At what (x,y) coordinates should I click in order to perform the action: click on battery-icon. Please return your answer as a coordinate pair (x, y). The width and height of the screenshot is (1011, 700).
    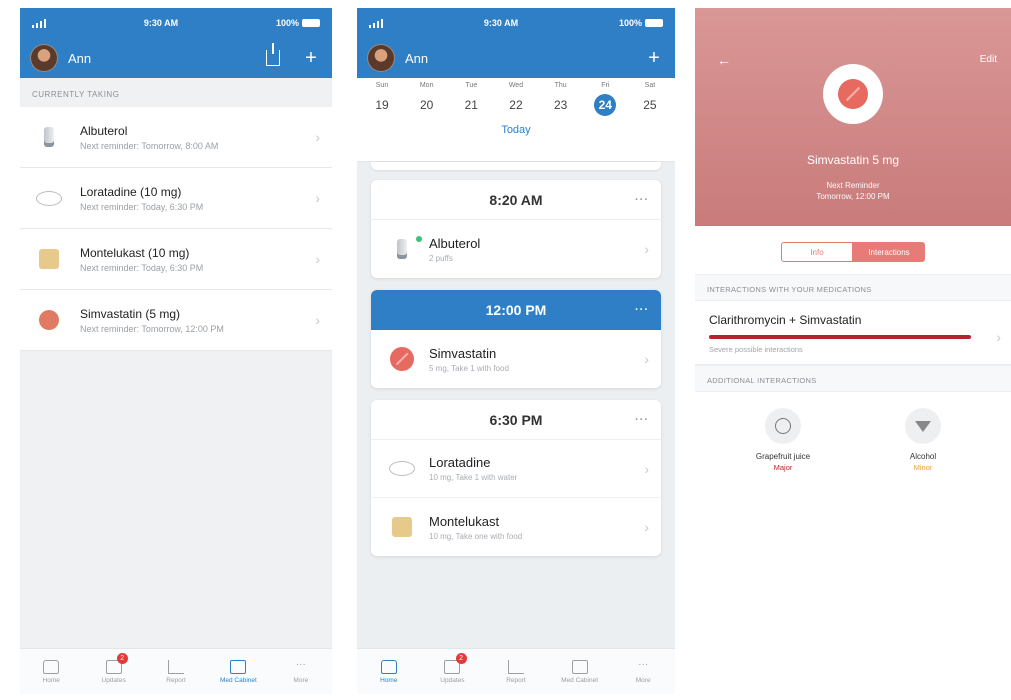
    Looking at the image, I should click on (311, 23).